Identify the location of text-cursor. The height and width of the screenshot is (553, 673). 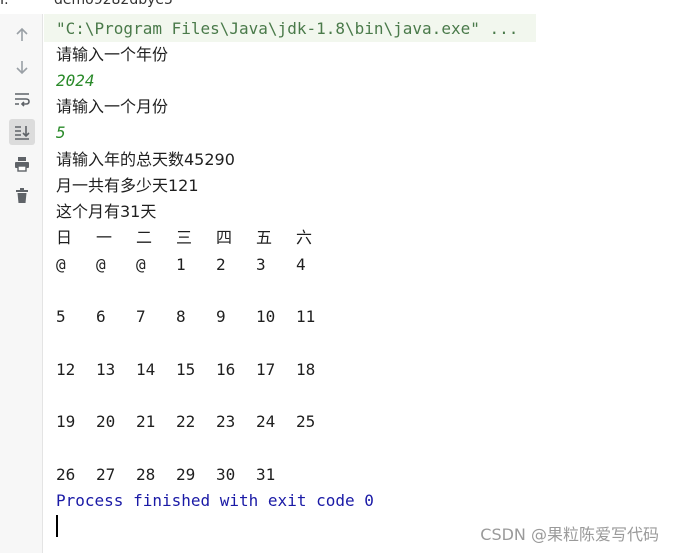
(57, 526).